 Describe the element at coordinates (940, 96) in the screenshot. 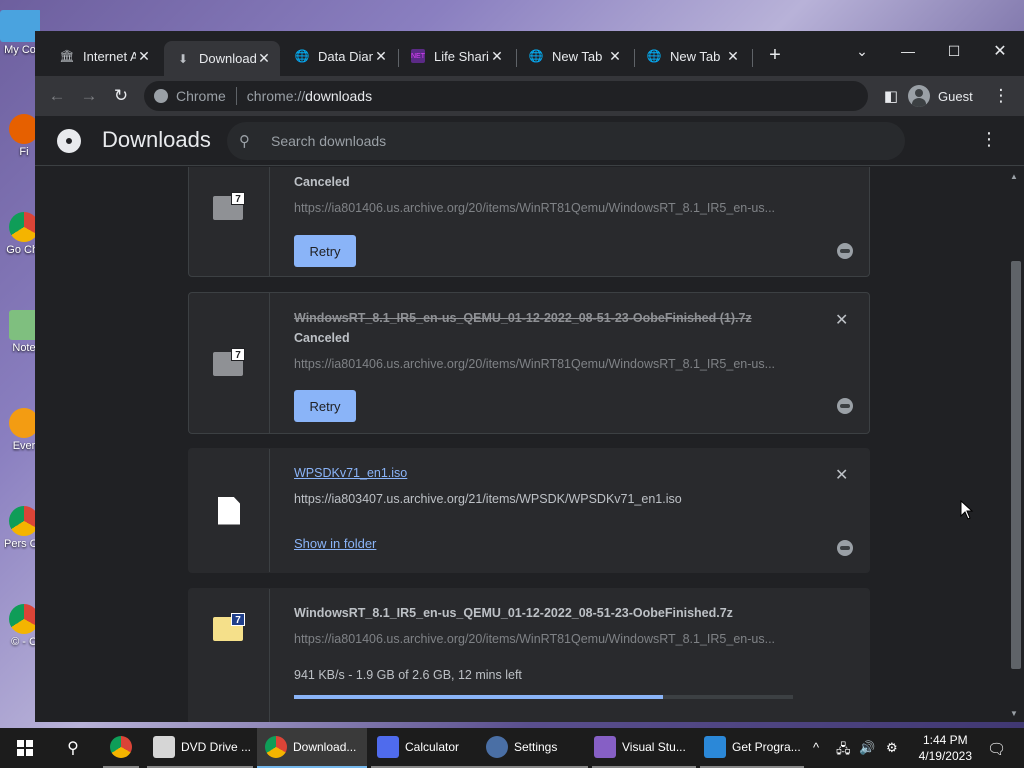

I see `profile-button: Guest` at that location.